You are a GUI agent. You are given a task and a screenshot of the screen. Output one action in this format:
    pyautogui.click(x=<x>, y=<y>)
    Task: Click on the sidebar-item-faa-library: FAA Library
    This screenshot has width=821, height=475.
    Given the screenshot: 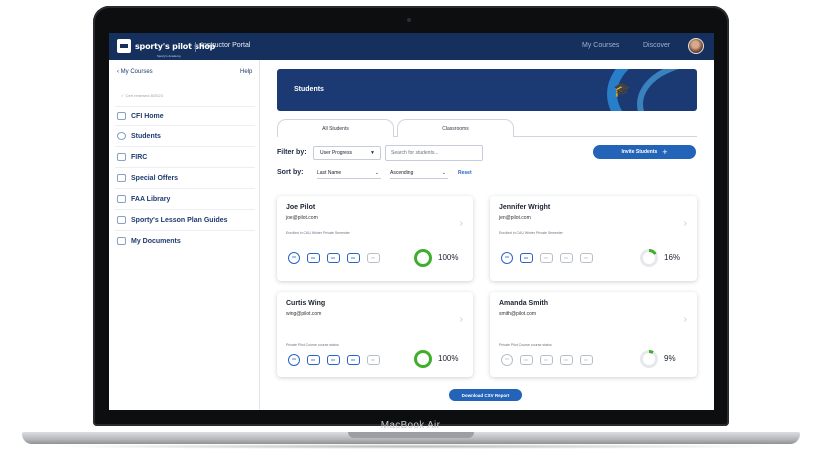 What is the action you would take?
    pyautogui.click(x=143, y=199)
    